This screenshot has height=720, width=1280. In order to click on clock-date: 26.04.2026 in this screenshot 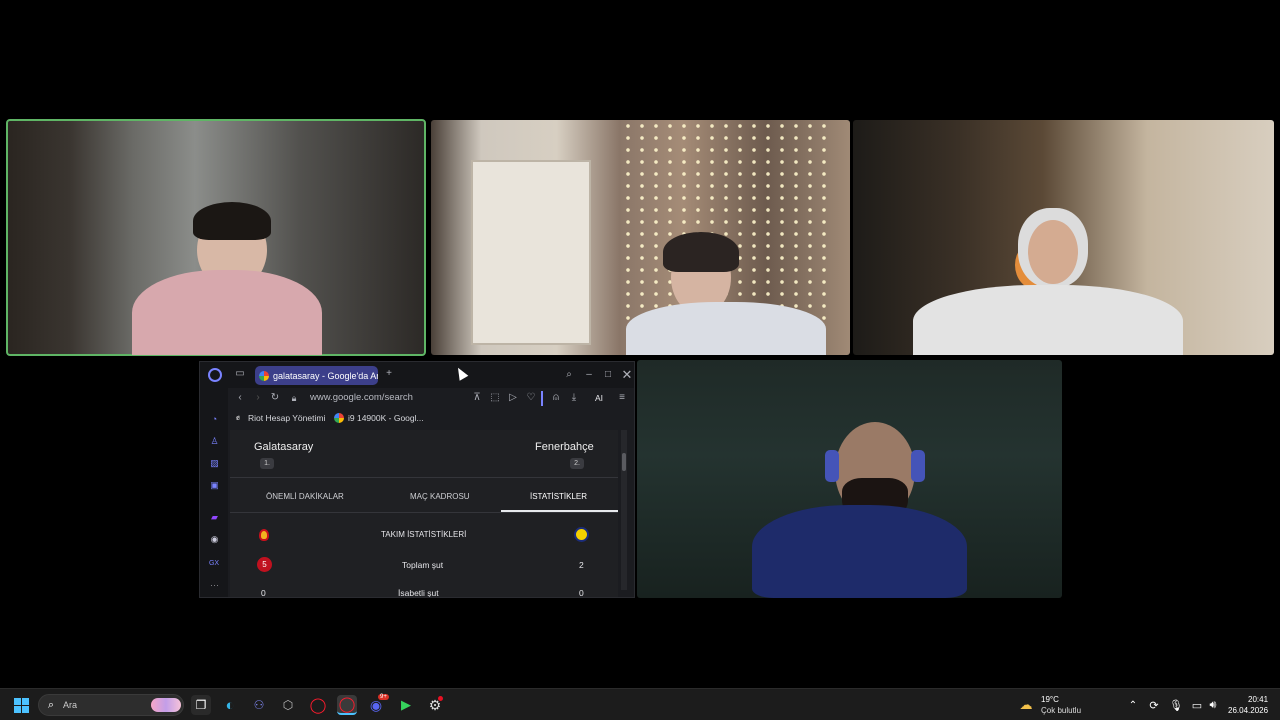, I will do `click(1248, 710)`.